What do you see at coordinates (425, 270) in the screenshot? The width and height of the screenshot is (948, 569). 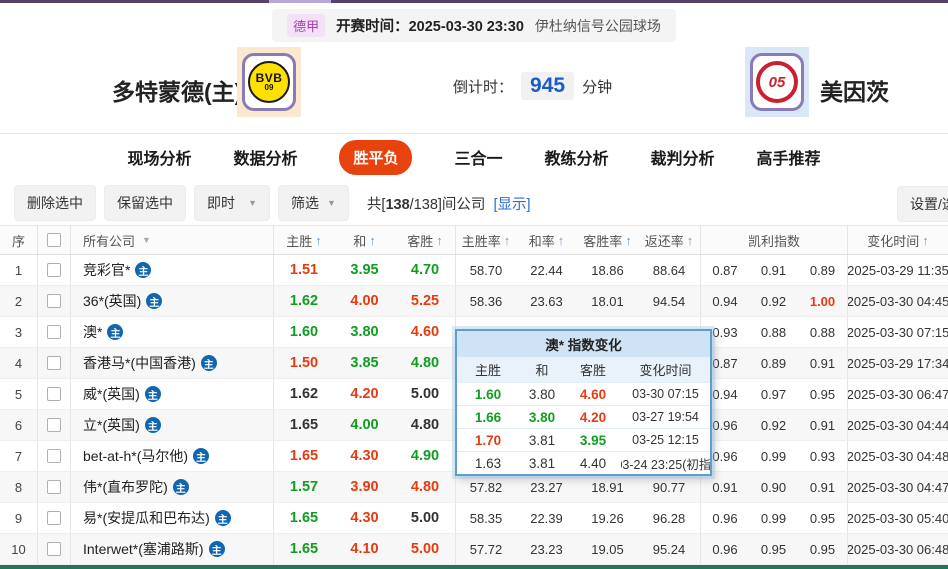 I see `away-odds: 4.70` at bounding box center [425, 270].